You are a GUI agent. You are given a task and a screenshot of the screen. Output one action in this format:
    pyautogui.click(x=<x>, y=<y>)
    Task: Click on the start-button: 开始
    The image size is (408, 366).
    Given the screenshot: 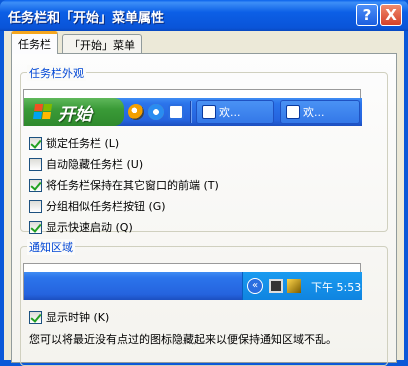 What is the action you would take?
    pyautogui.click(x=74, y=112)
    